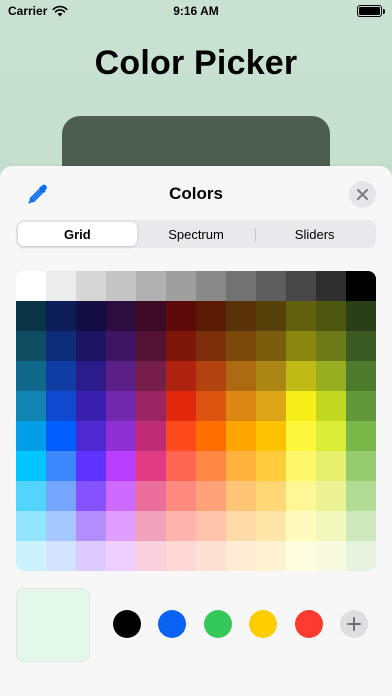  I want to click on saved-swatch-red, so click(309, 624).